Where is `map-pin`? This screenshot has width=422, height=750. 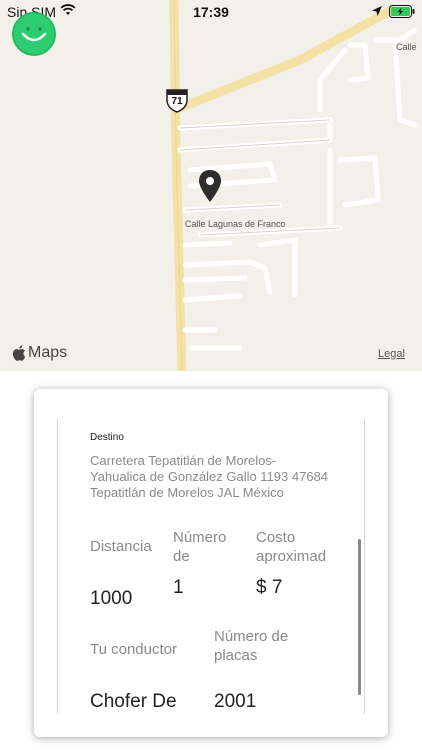 map-pin is located at coordinates (210, 186).